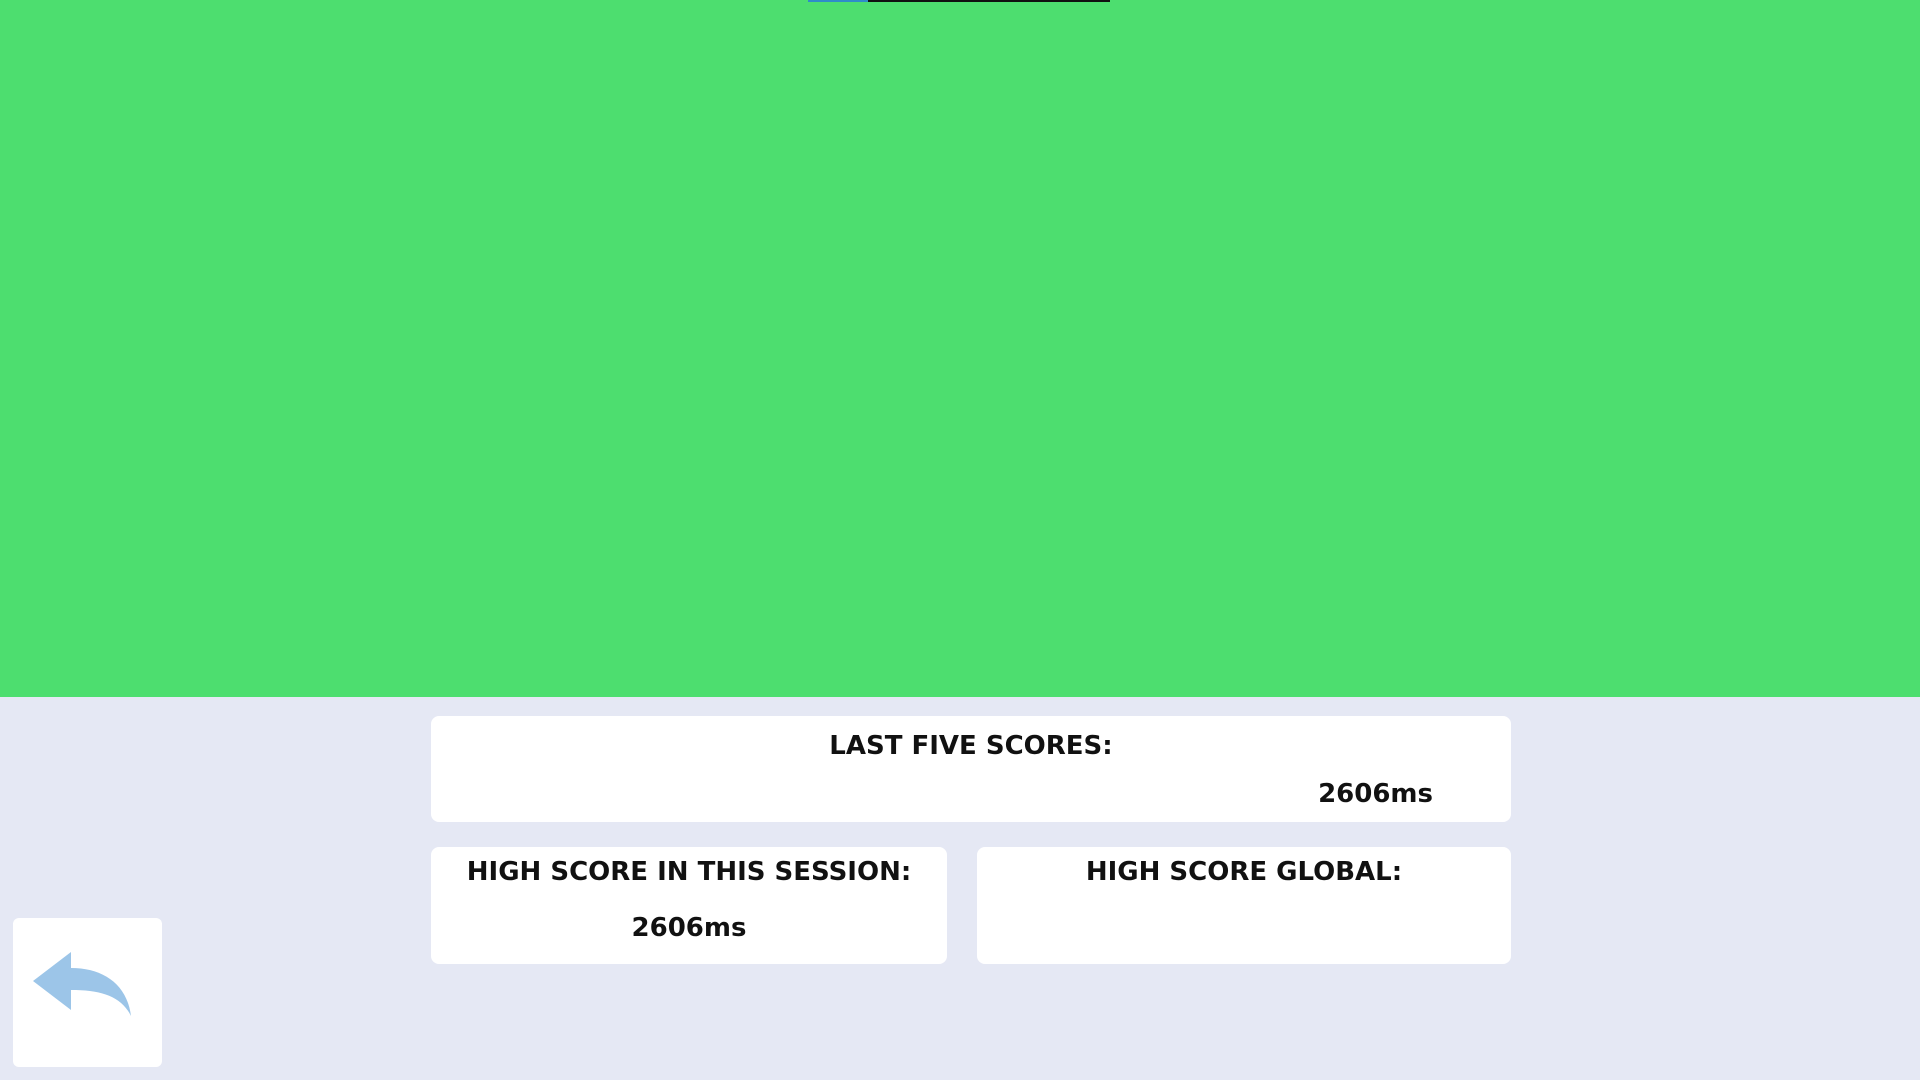 The image size is (1920, 1080). What do you see at coordinates (689, 872) in the screenshot?
I see `session-high-score-title: HIGH SCORE IN THIS SESSION:` at bounding box center [689, 872].